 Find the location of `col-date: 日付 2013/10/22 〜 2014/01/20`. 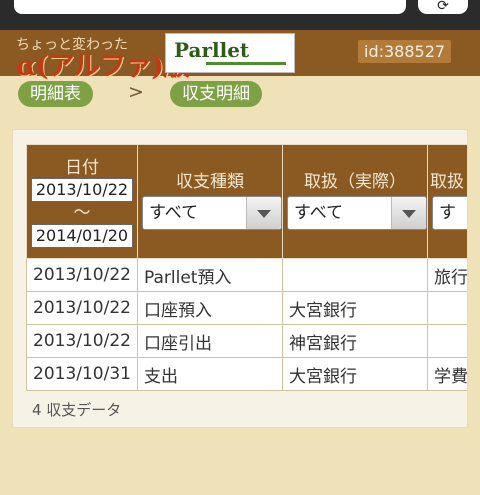

col-date: 日付 2013/10/22 〜 2014/01/20 is located at coordinates (82, 201).